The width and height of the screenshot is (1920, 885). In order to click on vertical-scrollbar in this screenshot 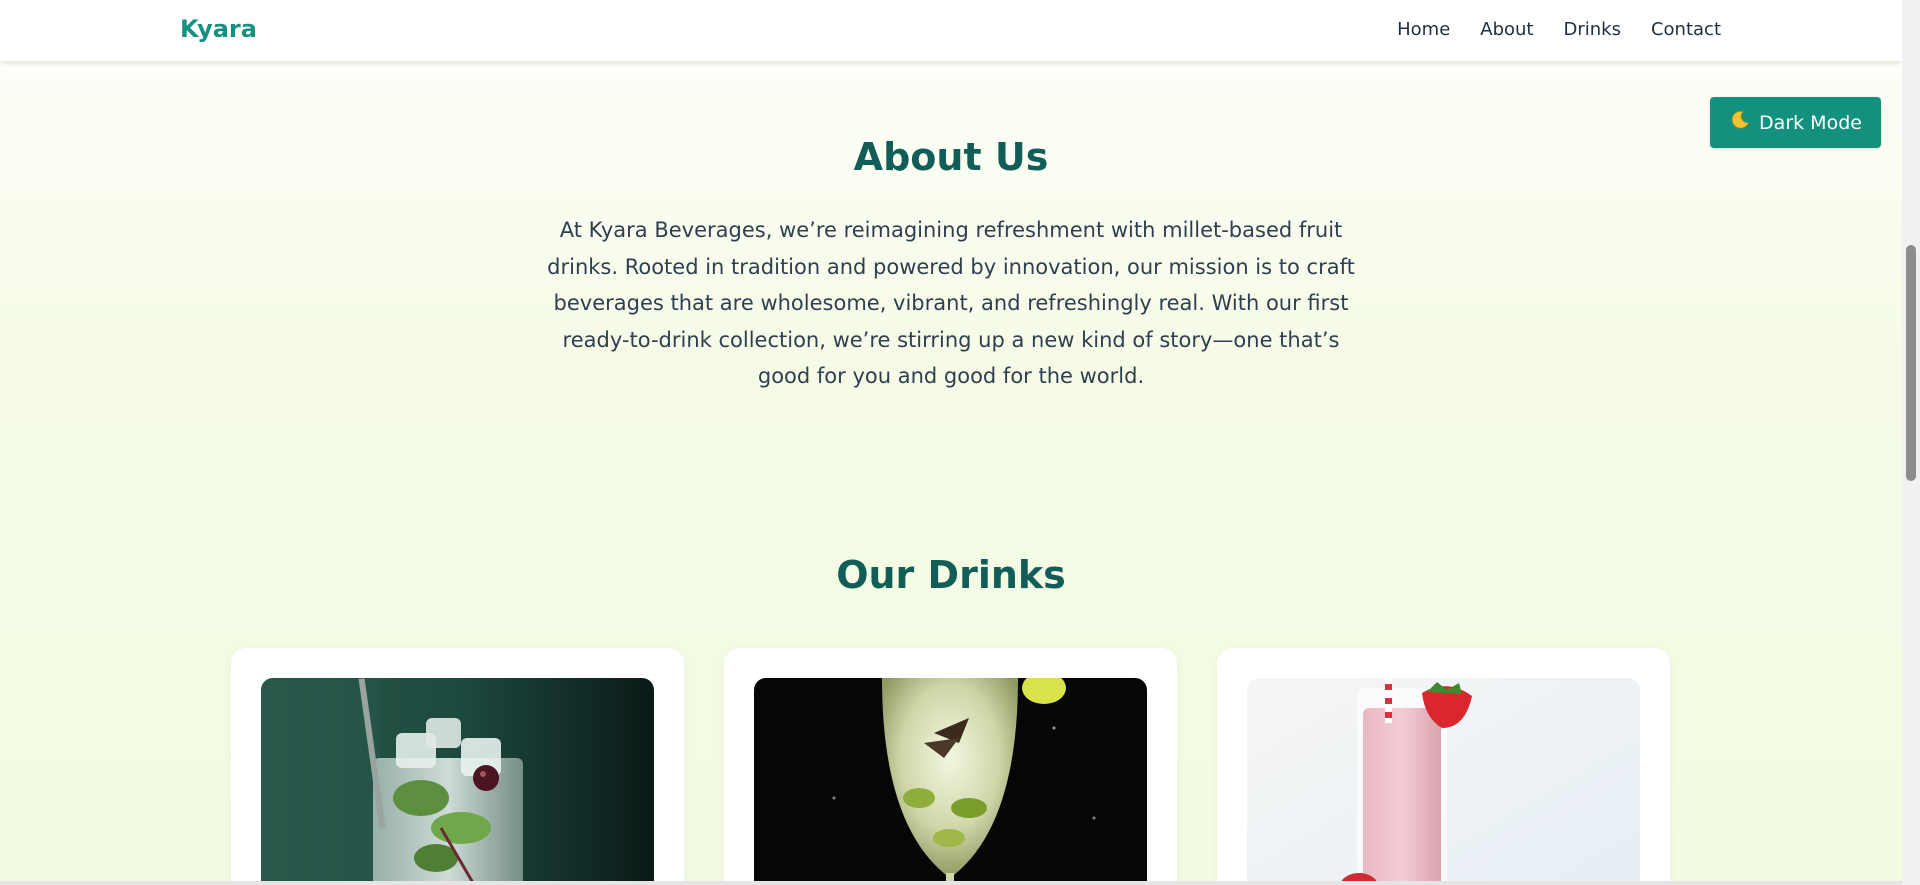, I will do `click(1911, 442)`.